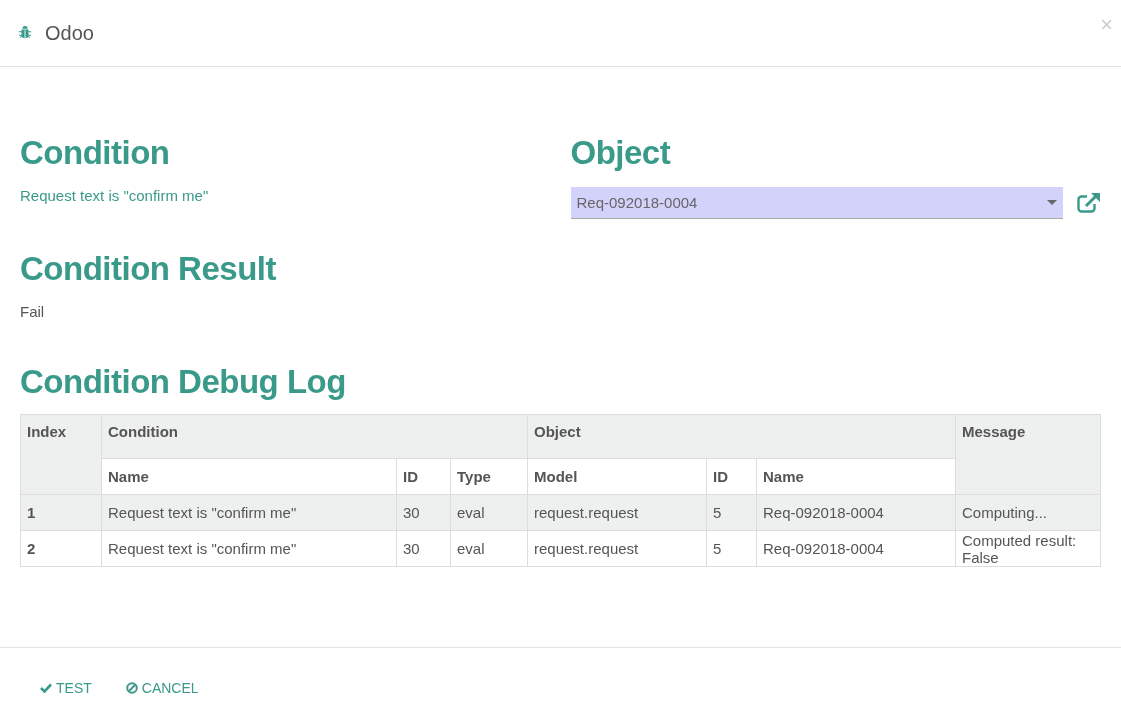  I want to click on check-icon, so click(46, 688).